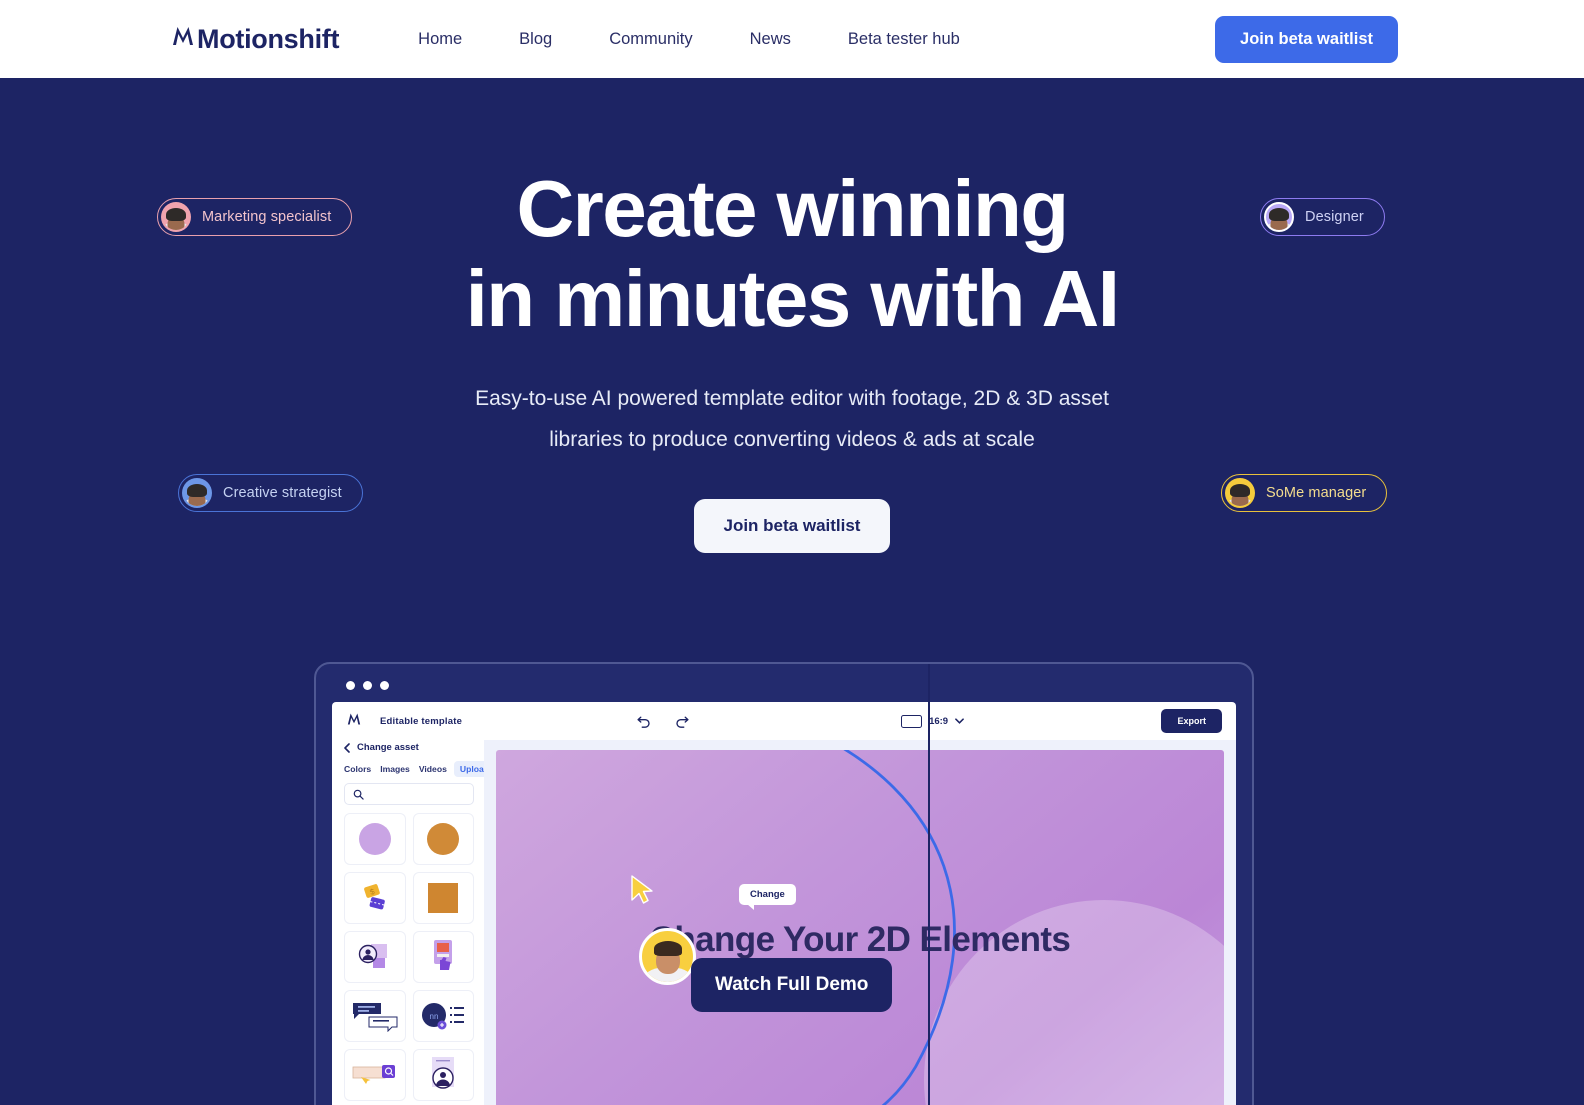 This screenshot has height=1105, width=1584. Describe the element at coordinates (395, 769) in the screenshot. I see `tab-images: Images` at that location.